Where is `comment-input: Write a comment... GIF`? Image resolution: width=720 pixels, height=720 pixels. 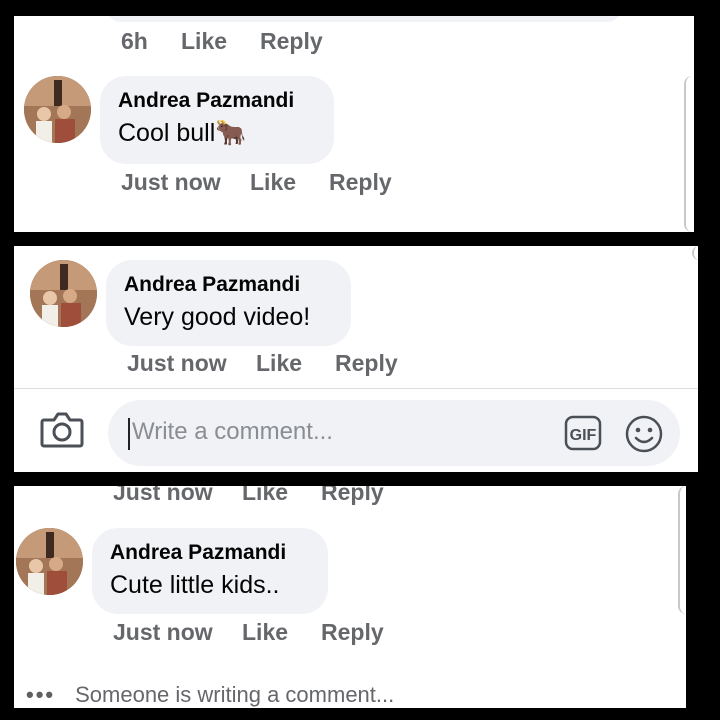 comment-input: Write a comment... GIF is located at coordinates (394, 433).